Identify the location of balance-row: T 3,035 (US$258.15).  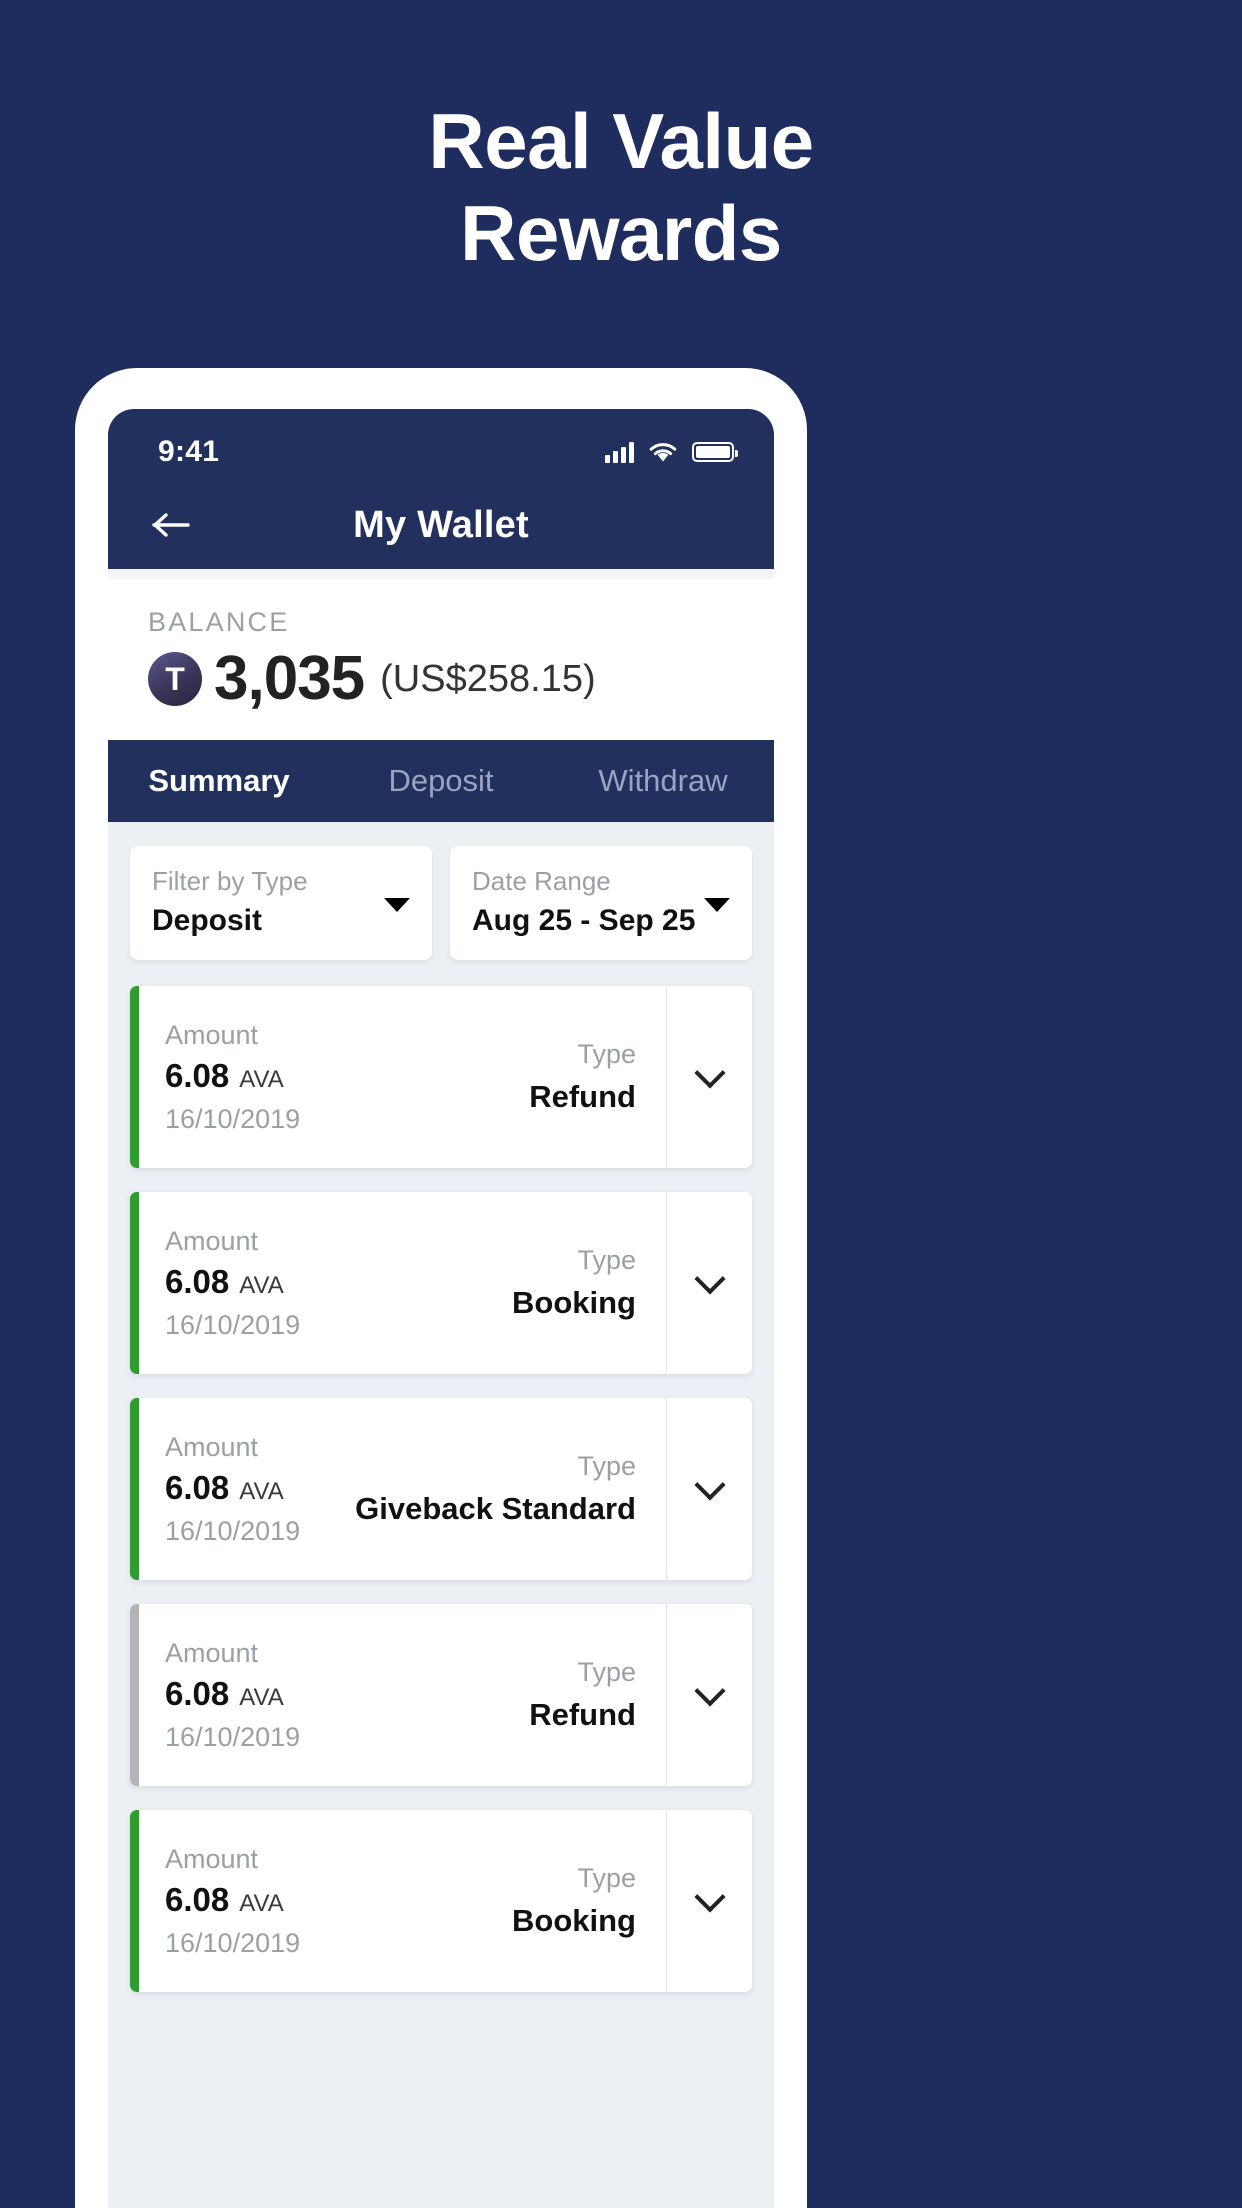
(441, 679).